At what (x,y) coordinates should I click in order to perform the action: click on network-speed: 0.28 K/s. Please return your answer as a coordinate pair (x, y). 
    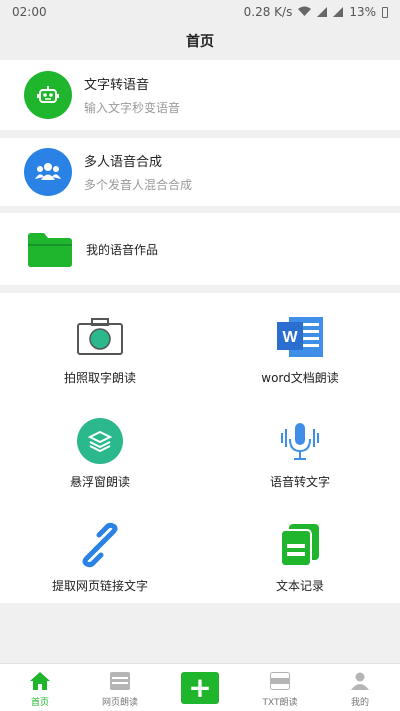
    Looking at the image, I should click on (268, 12).